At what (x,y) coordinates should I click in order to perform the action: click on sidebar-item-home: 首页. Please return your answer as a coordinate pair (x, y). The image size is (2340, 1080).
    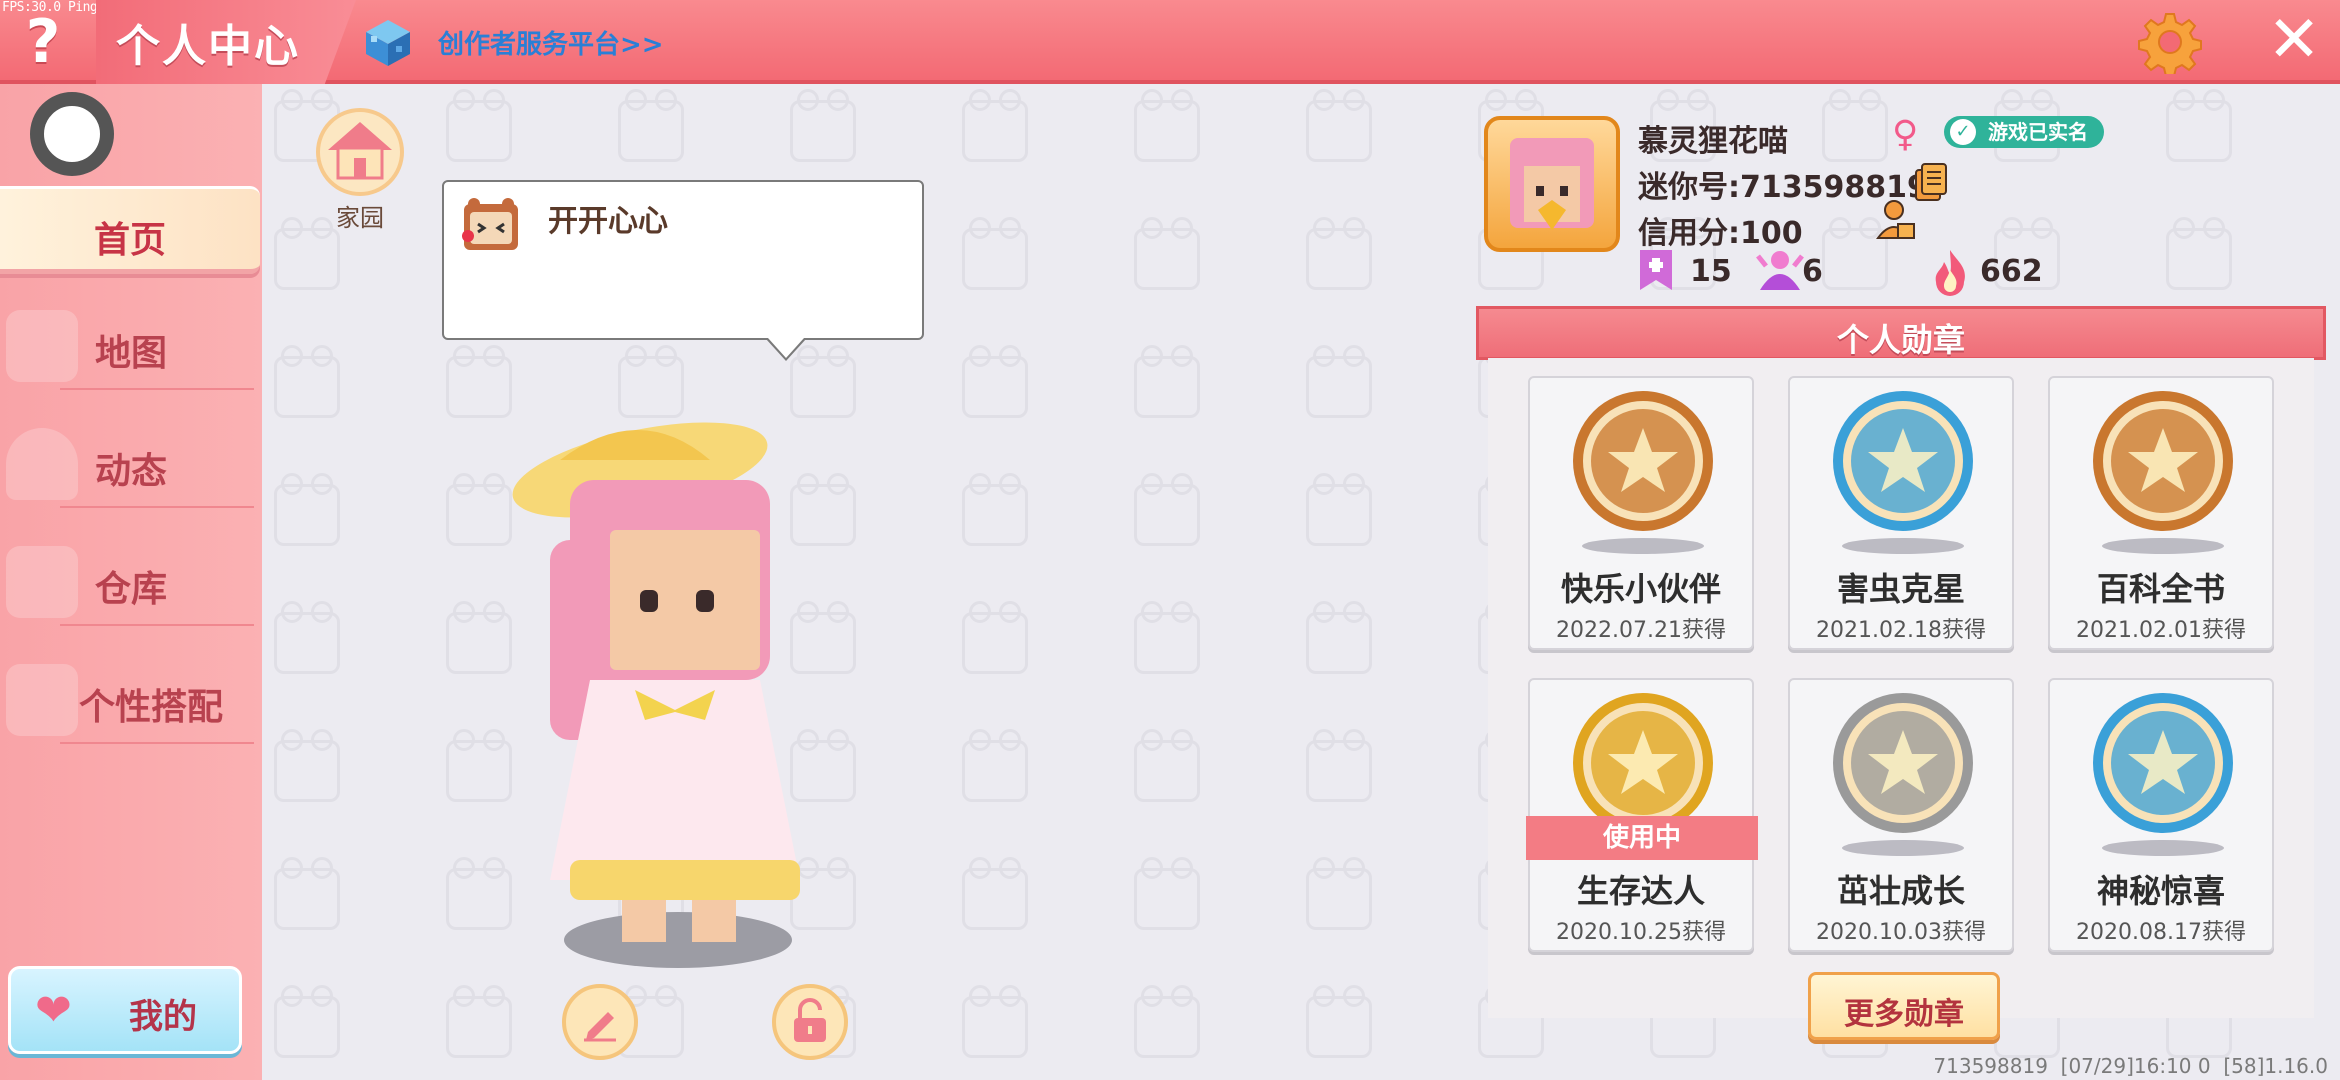
    Looking at the image, I should click on (130, 230).